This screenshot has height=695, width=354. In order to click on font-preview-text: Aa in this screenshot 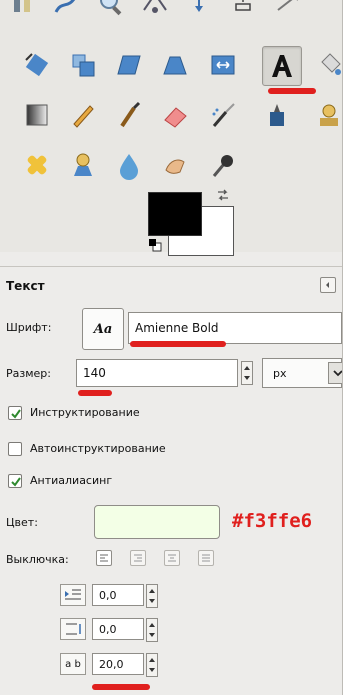, I will do `click(103, 329)`.